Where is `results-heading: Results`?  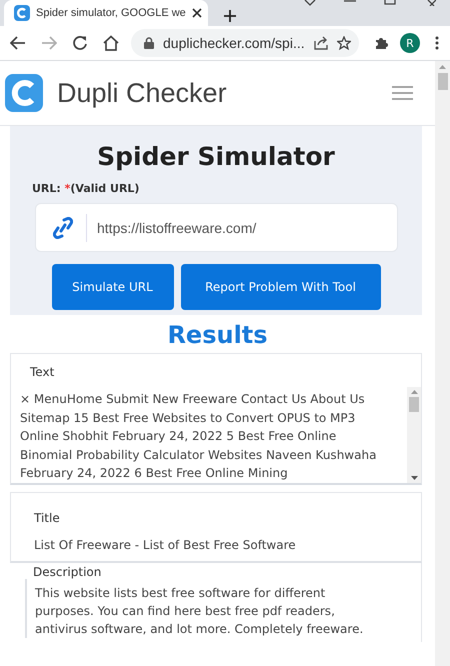 results-heading: Results is located at coordinates (217, 335).